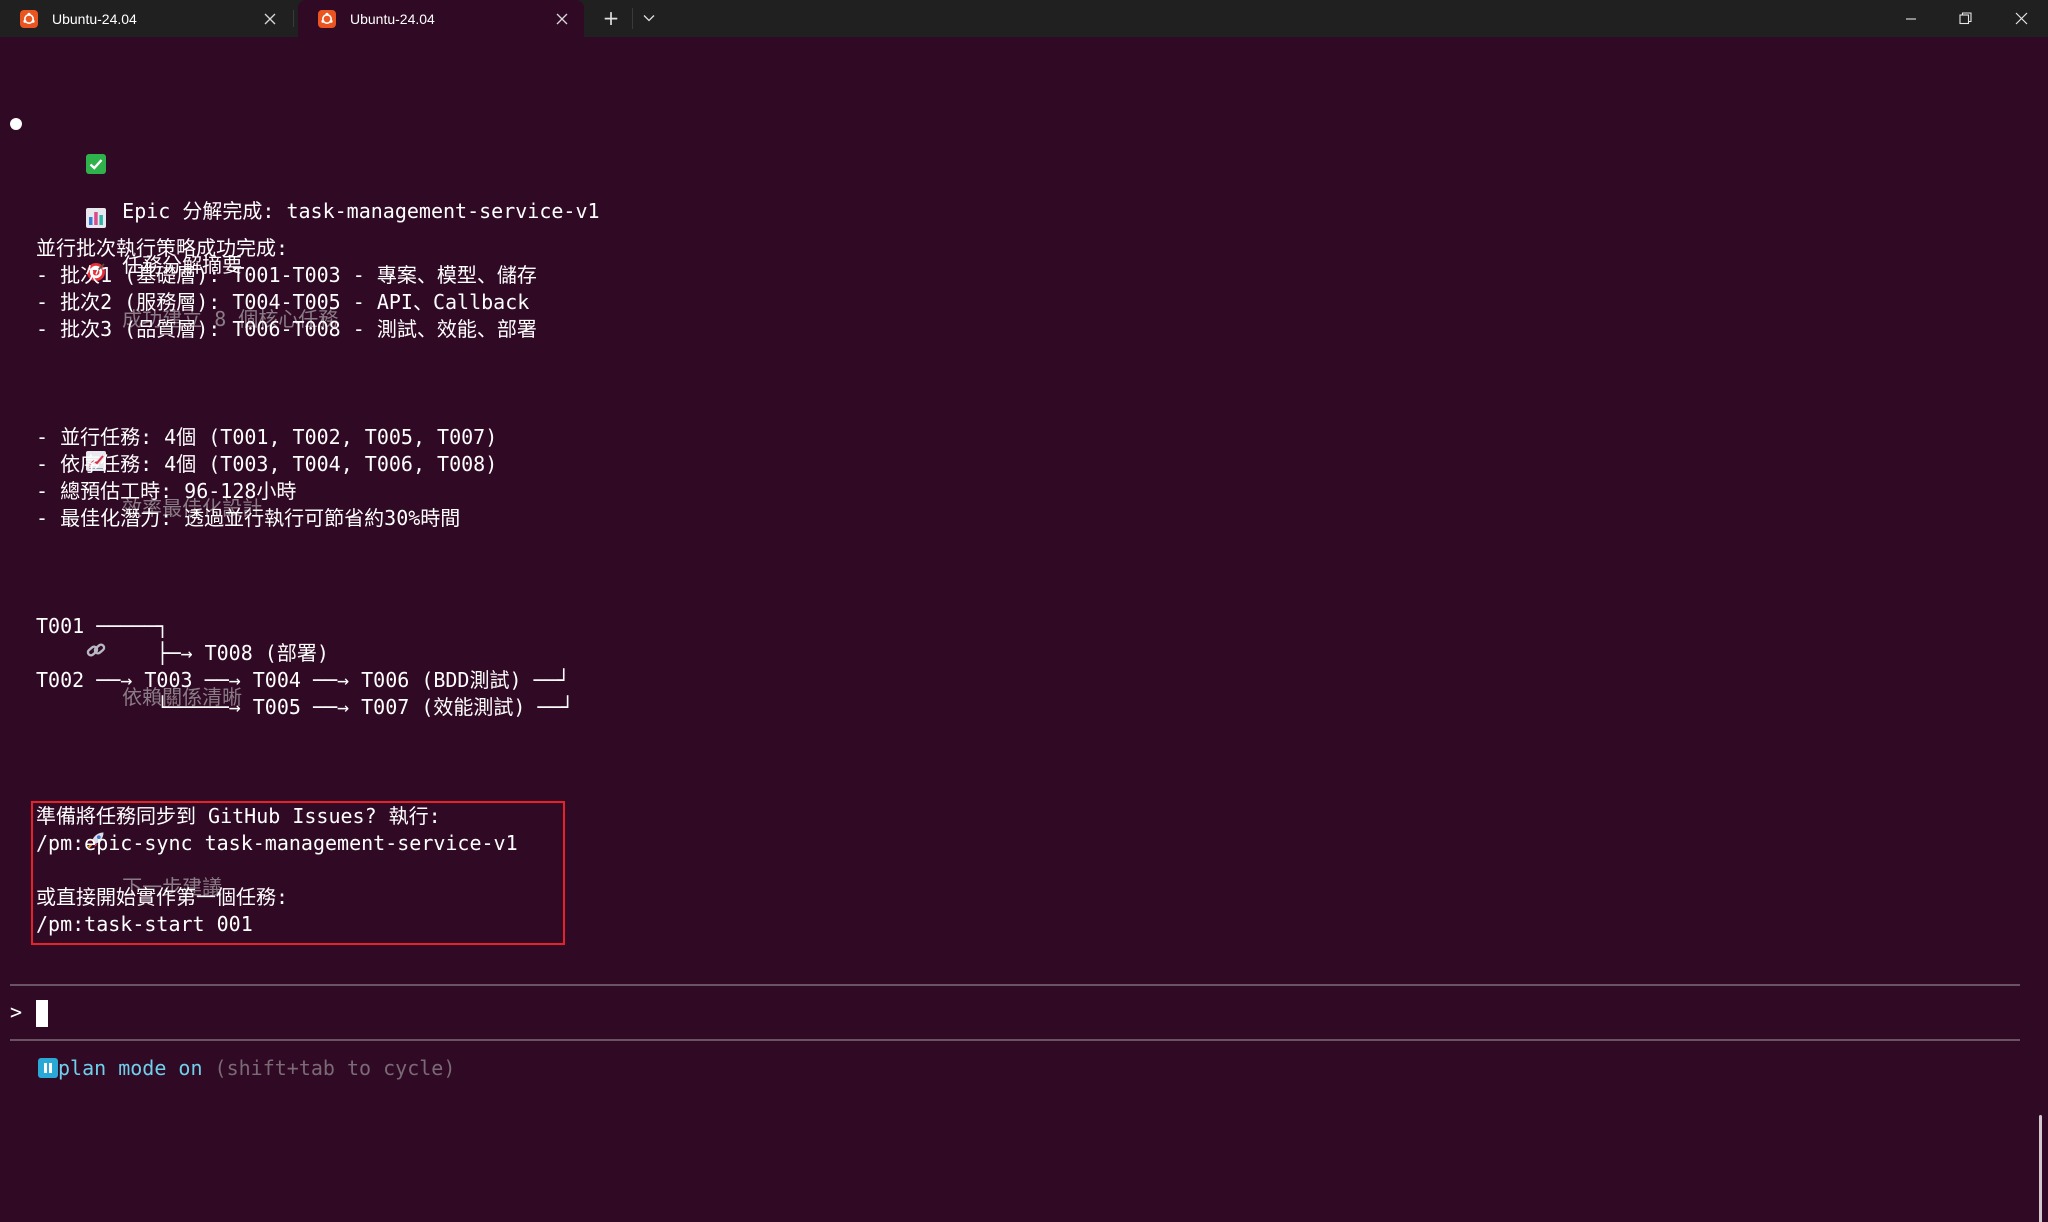  Describe the element at coordinates (286, 329) in the screenshot. I see `batch-item: - 批次3 (品質層): T006-T008 - 測試、效能、部署` at that location.